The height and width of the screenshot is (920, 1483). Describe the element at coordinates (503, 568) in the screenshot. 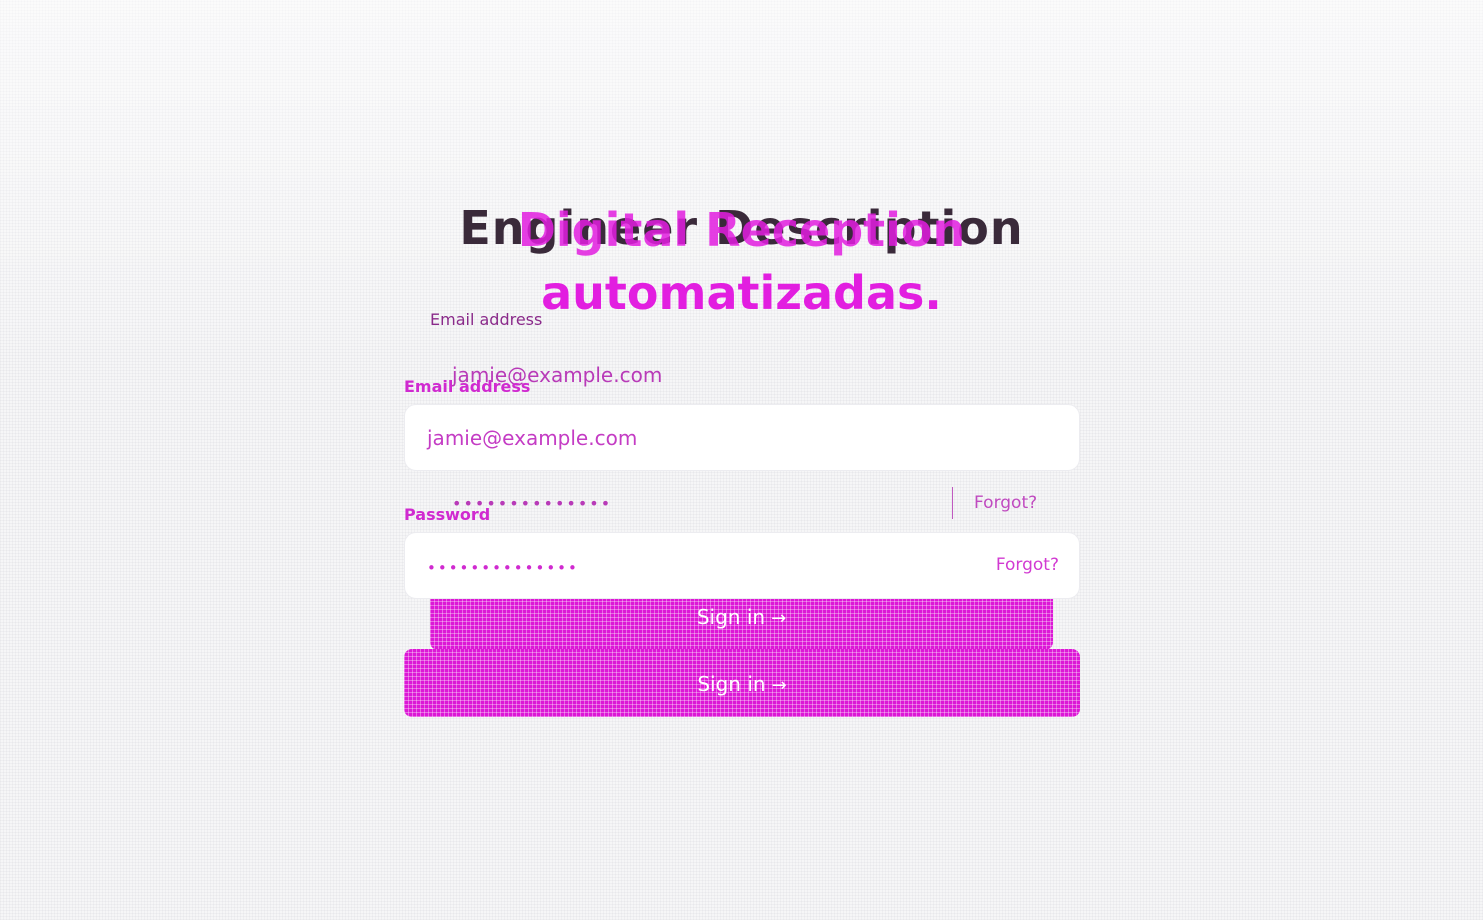

I see `password-value: ••••••••••••••` at that location.